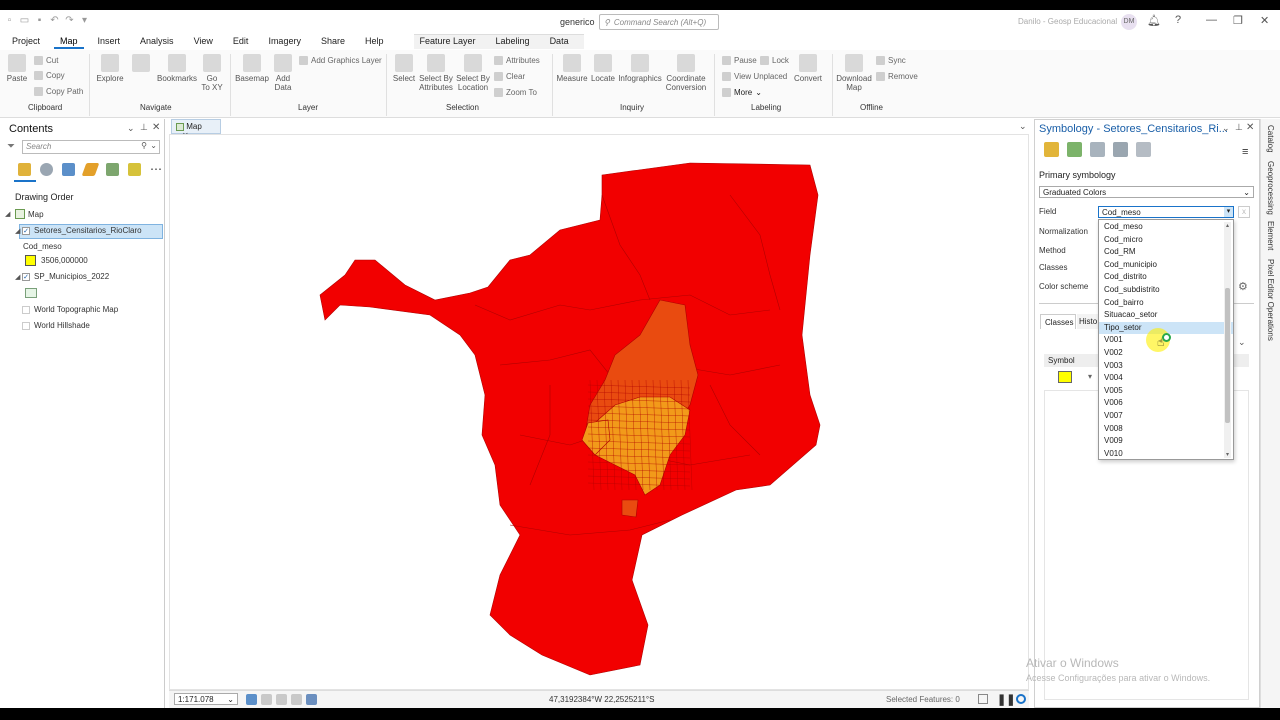  I want to click on explore-button: Explore, so click(110, 68).